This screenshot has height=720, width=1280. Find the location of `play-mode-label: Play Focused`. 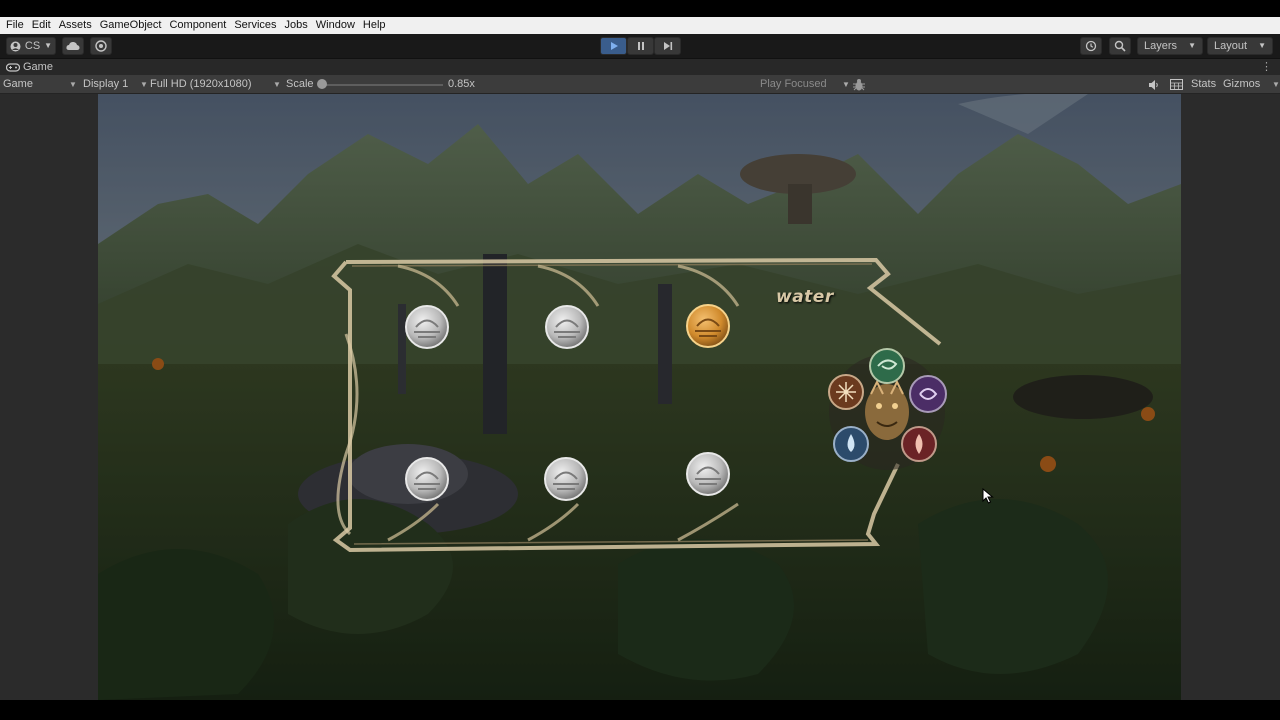

play-mode-label: Play Focused is located at coordinates (793, 84).